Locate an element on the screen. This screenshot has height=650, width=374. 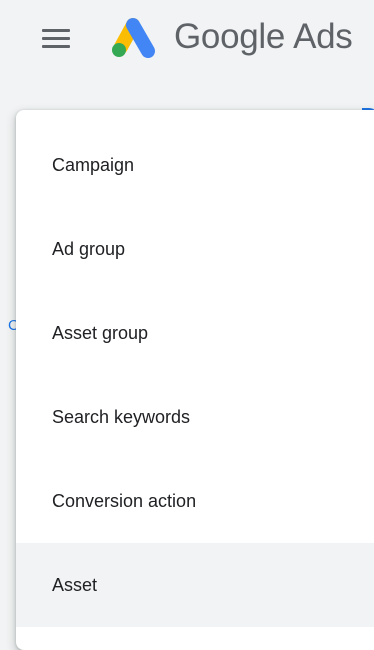
menu-item-label: Ad group is located at coordinates (89, 248).